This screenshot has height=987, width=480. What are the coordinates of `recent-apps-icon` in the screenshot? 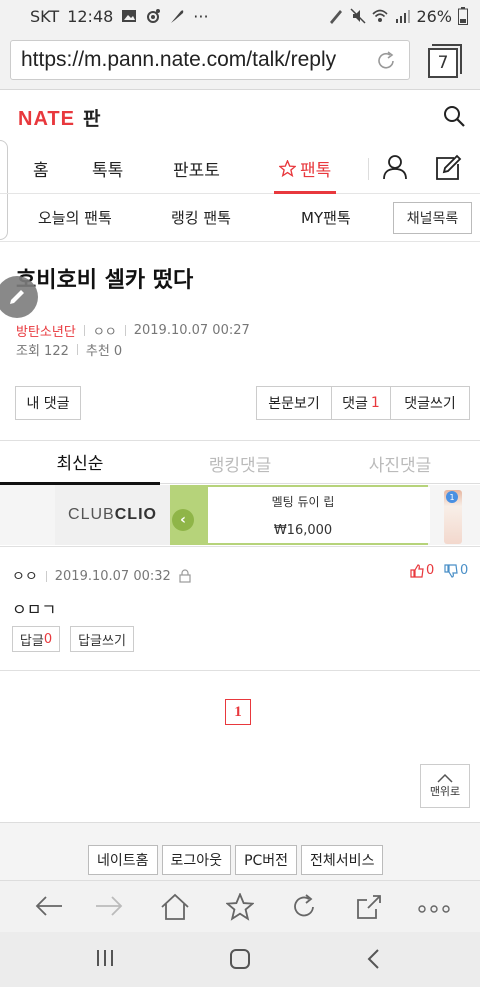 It's located at (105, 958).